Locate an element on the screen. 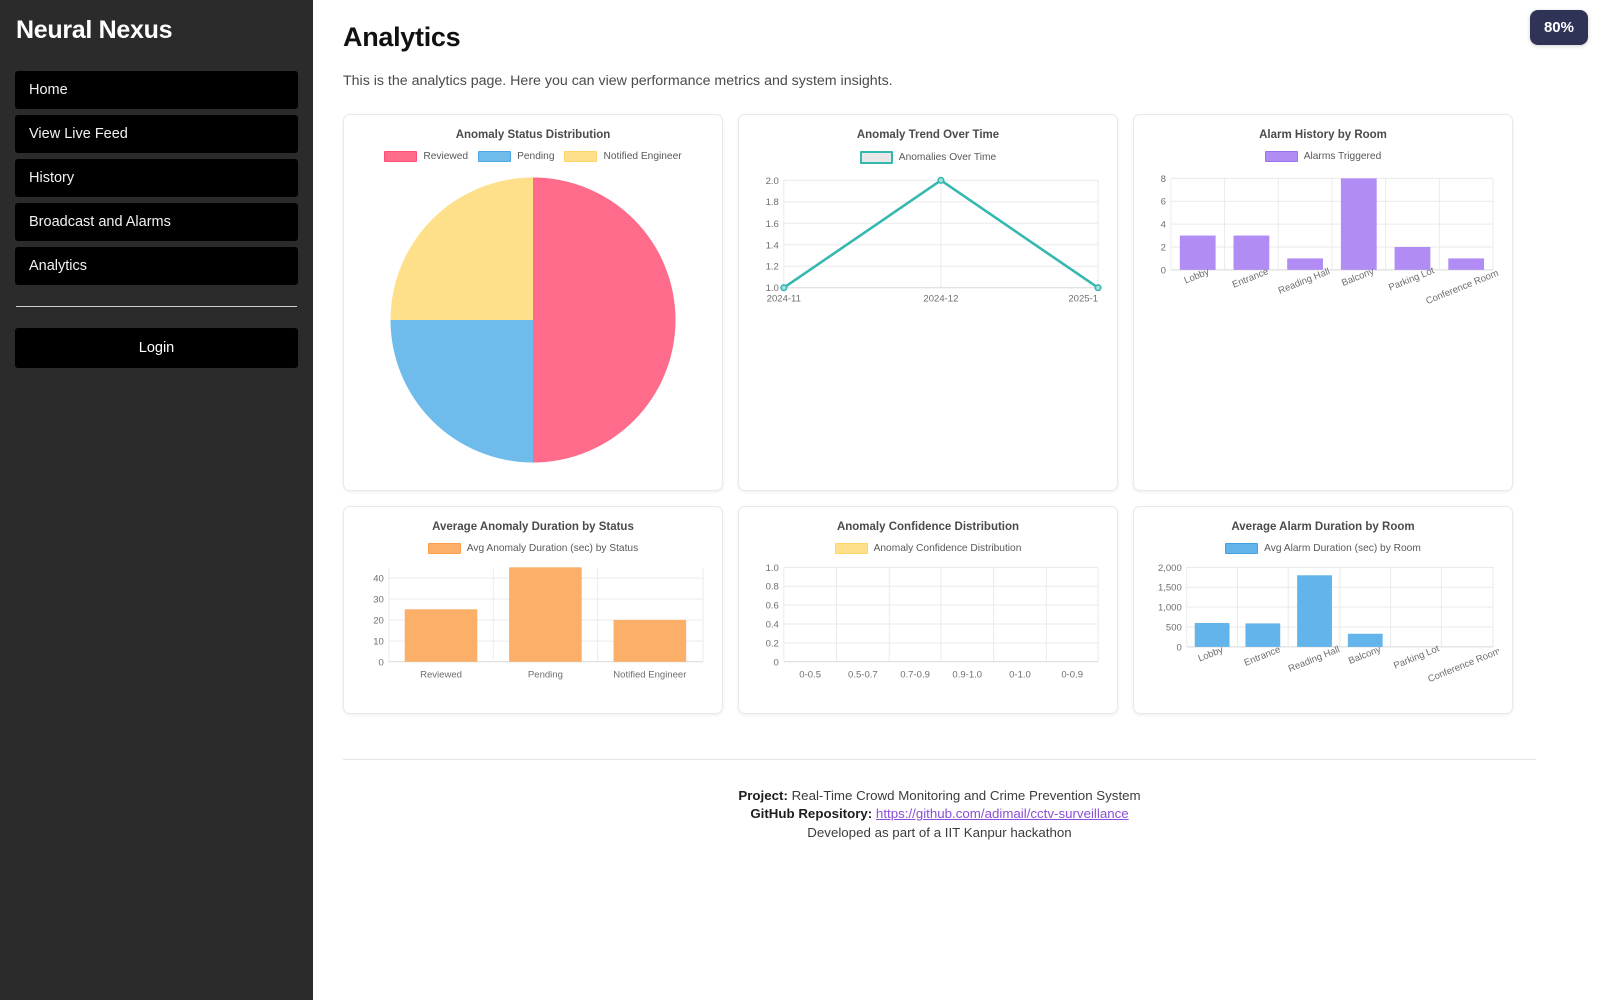 Image resolution: width=1600 pixels, height=1000 pixels. bar-parking-lot is located at coordinates (1412, 258).